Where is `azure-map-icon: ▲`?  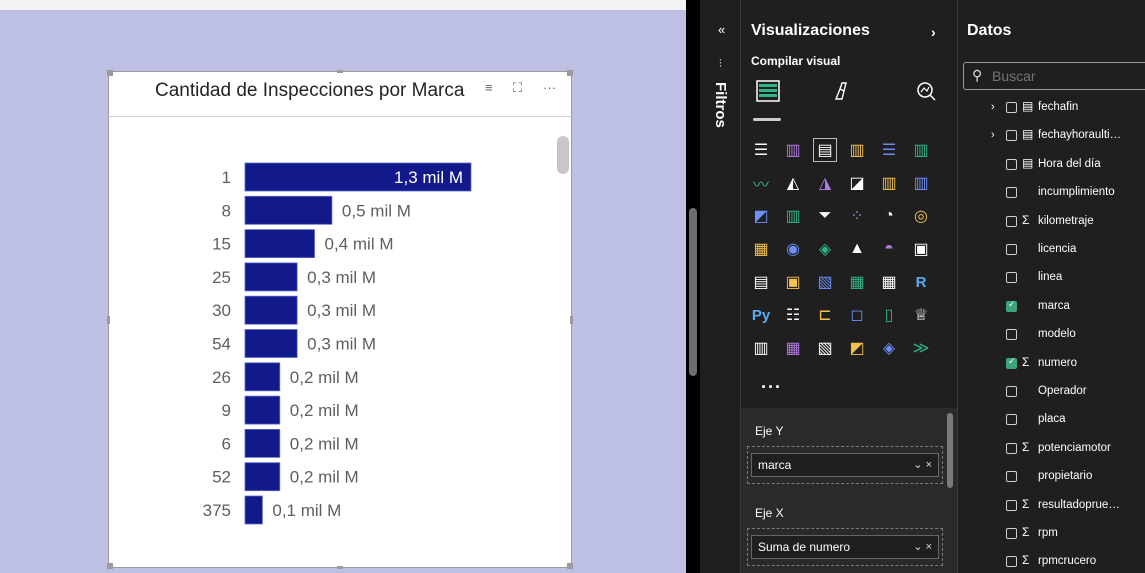 azure-map-icon: ▲ is located at coordinates (857, 249).